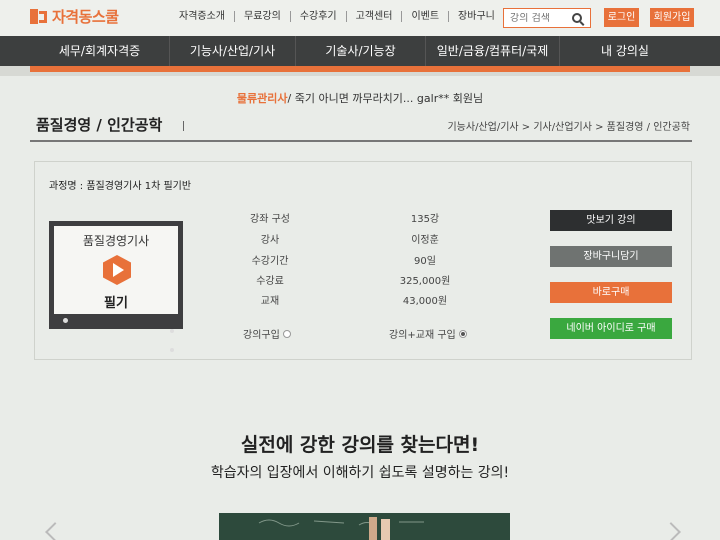  Describe the element at coordinates (476, 16) in the screenshot. I see `util-link-cart: 장바구니` at that location.